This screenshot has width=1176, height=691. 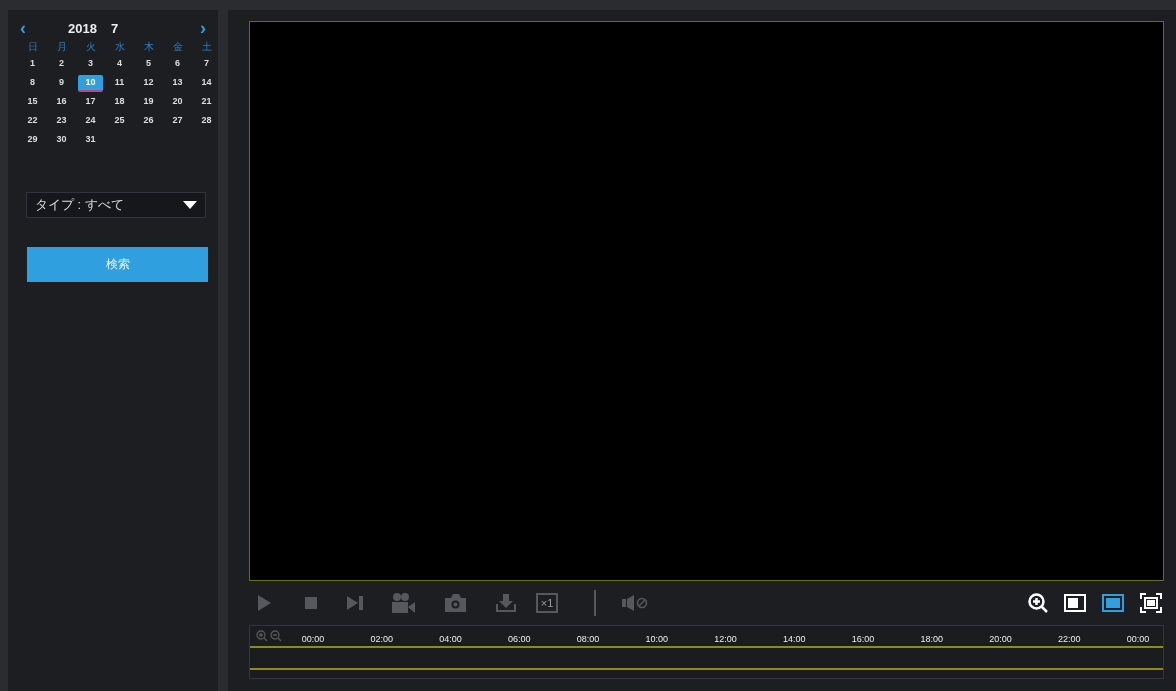 I want to click on fullscreen-button, so click(x=1151, y=603).